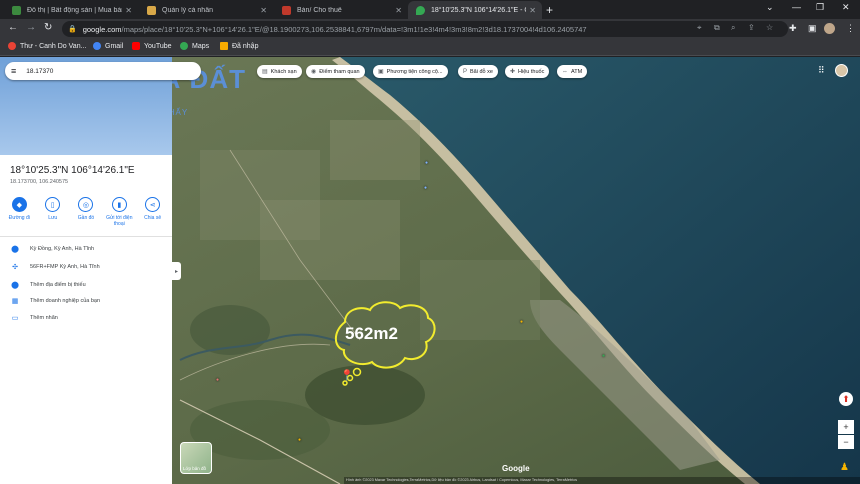 This screenshot has width=860, height=484. Describe the element at coordinates (751, 27) in the screenshot. I see `share-icon: ⇪` at that location.